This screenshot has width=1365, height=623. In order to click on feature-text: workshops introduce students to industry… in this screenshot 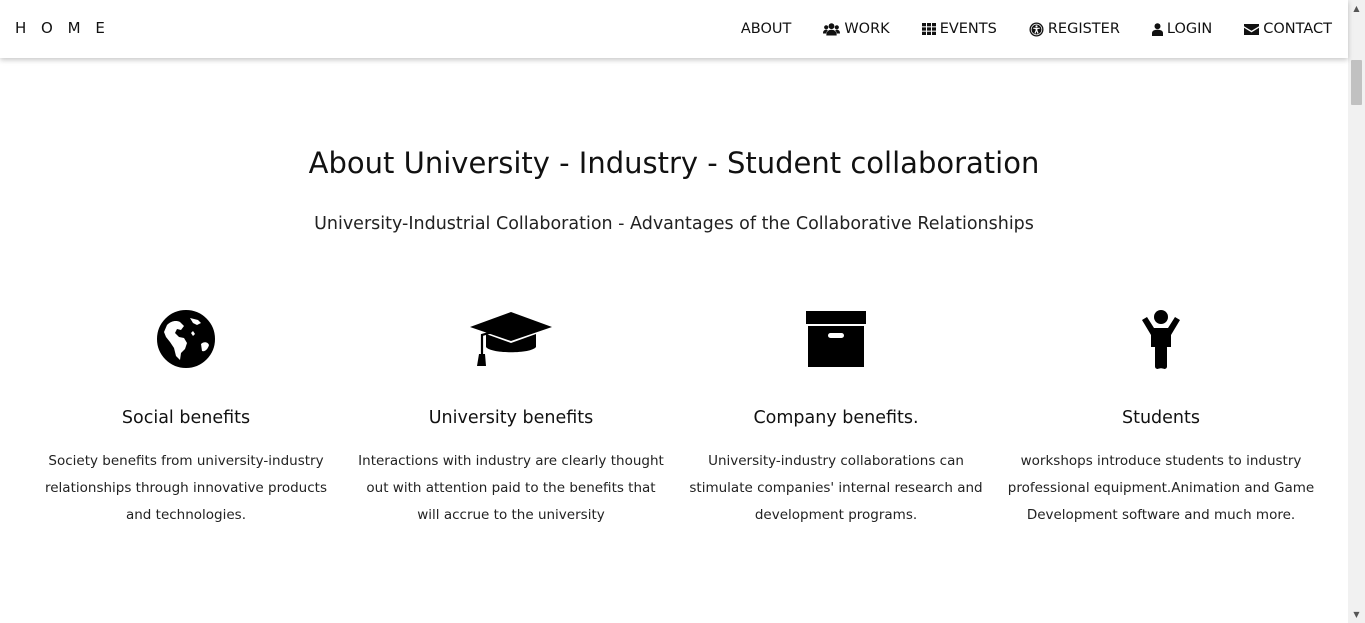, I will do `click(1161, 488)`.